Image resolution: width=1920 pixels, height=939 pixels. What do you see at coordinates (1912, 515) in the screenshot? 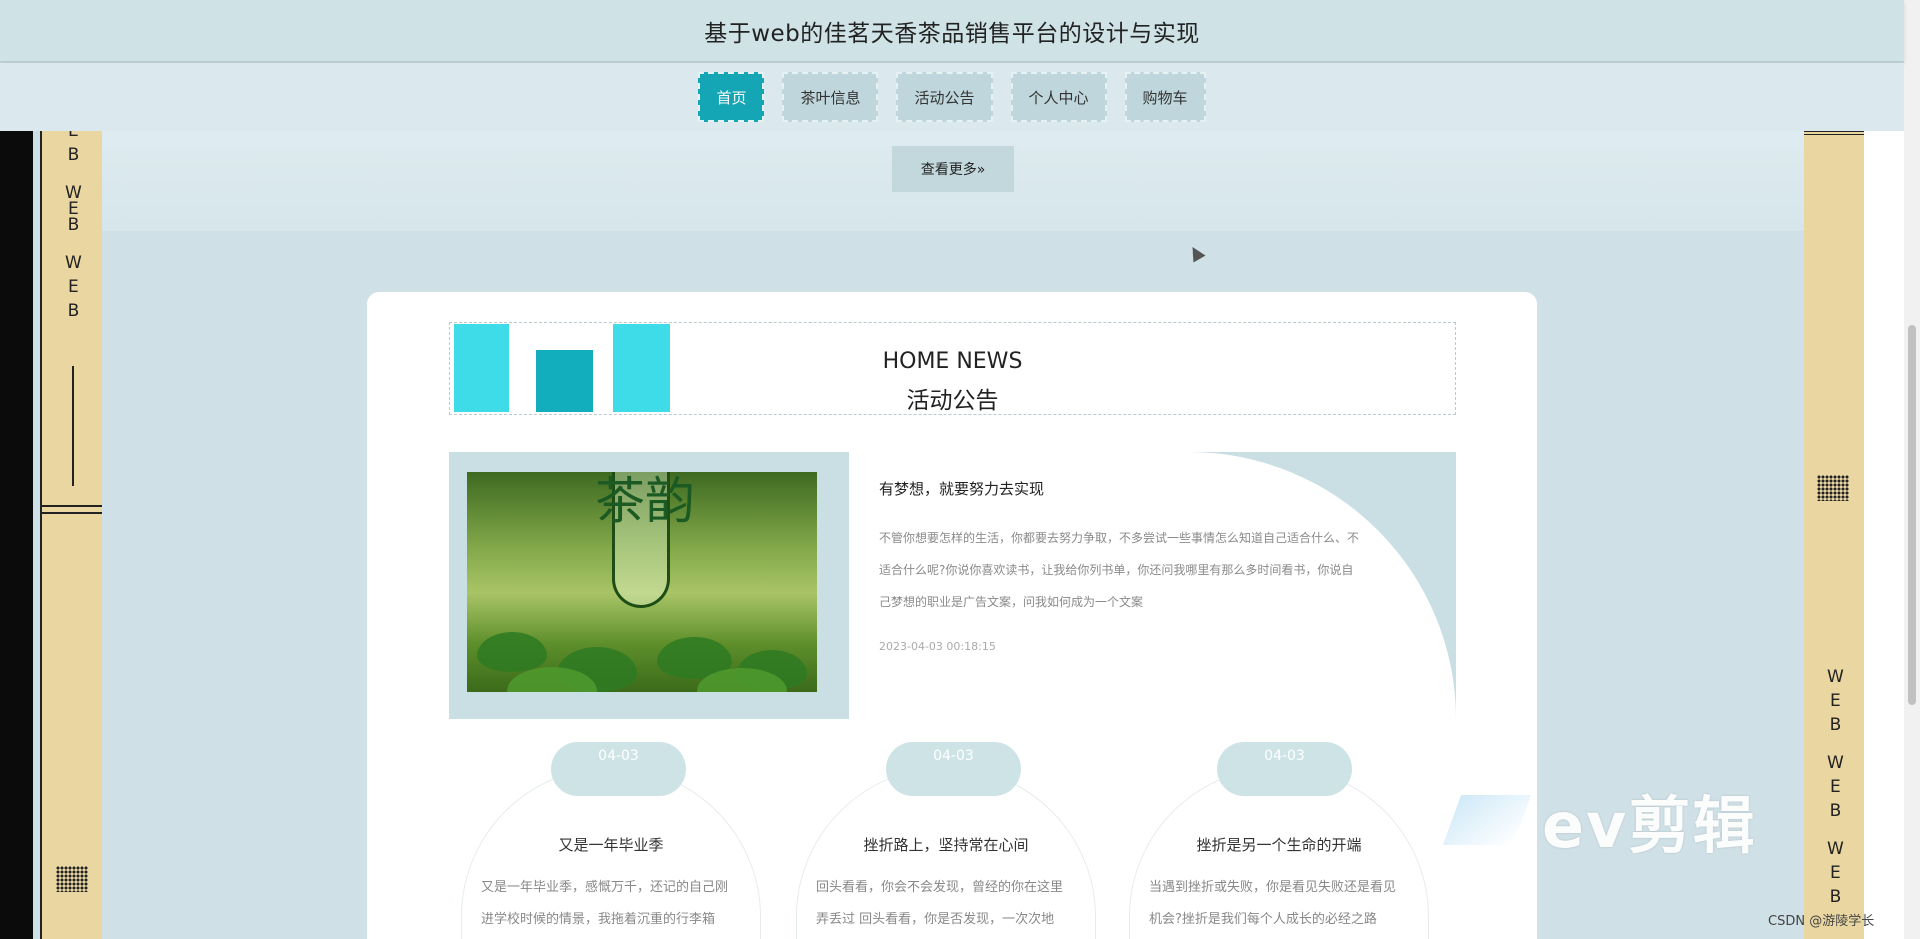
I see `scrollbar-thumb` at bounding box center [1912, 515].